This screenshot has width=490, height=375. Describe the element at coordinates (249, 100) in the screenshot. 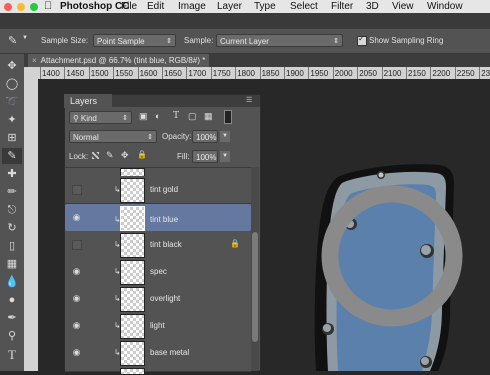

I see `panel-menu-icon: ☰` at that location.